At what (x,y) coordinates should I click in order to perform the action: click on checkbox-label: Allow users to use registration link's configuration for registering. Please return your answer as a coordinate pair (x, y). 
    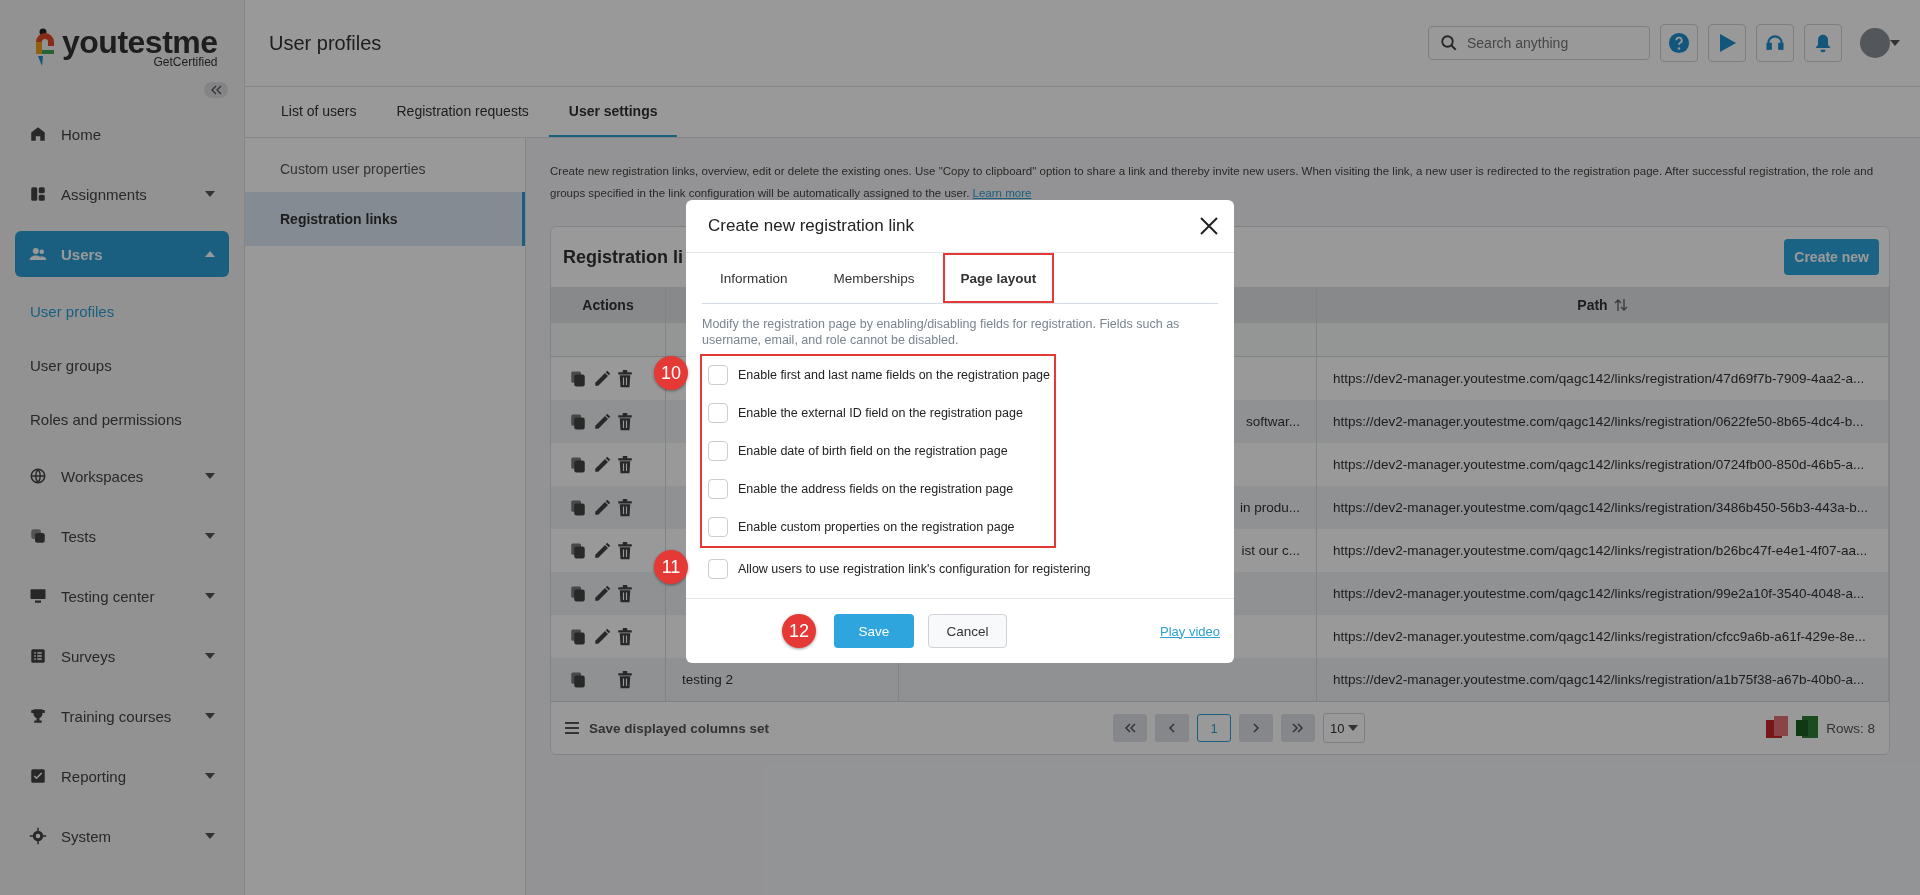
    Looking at the image, I should click on (914, 569).